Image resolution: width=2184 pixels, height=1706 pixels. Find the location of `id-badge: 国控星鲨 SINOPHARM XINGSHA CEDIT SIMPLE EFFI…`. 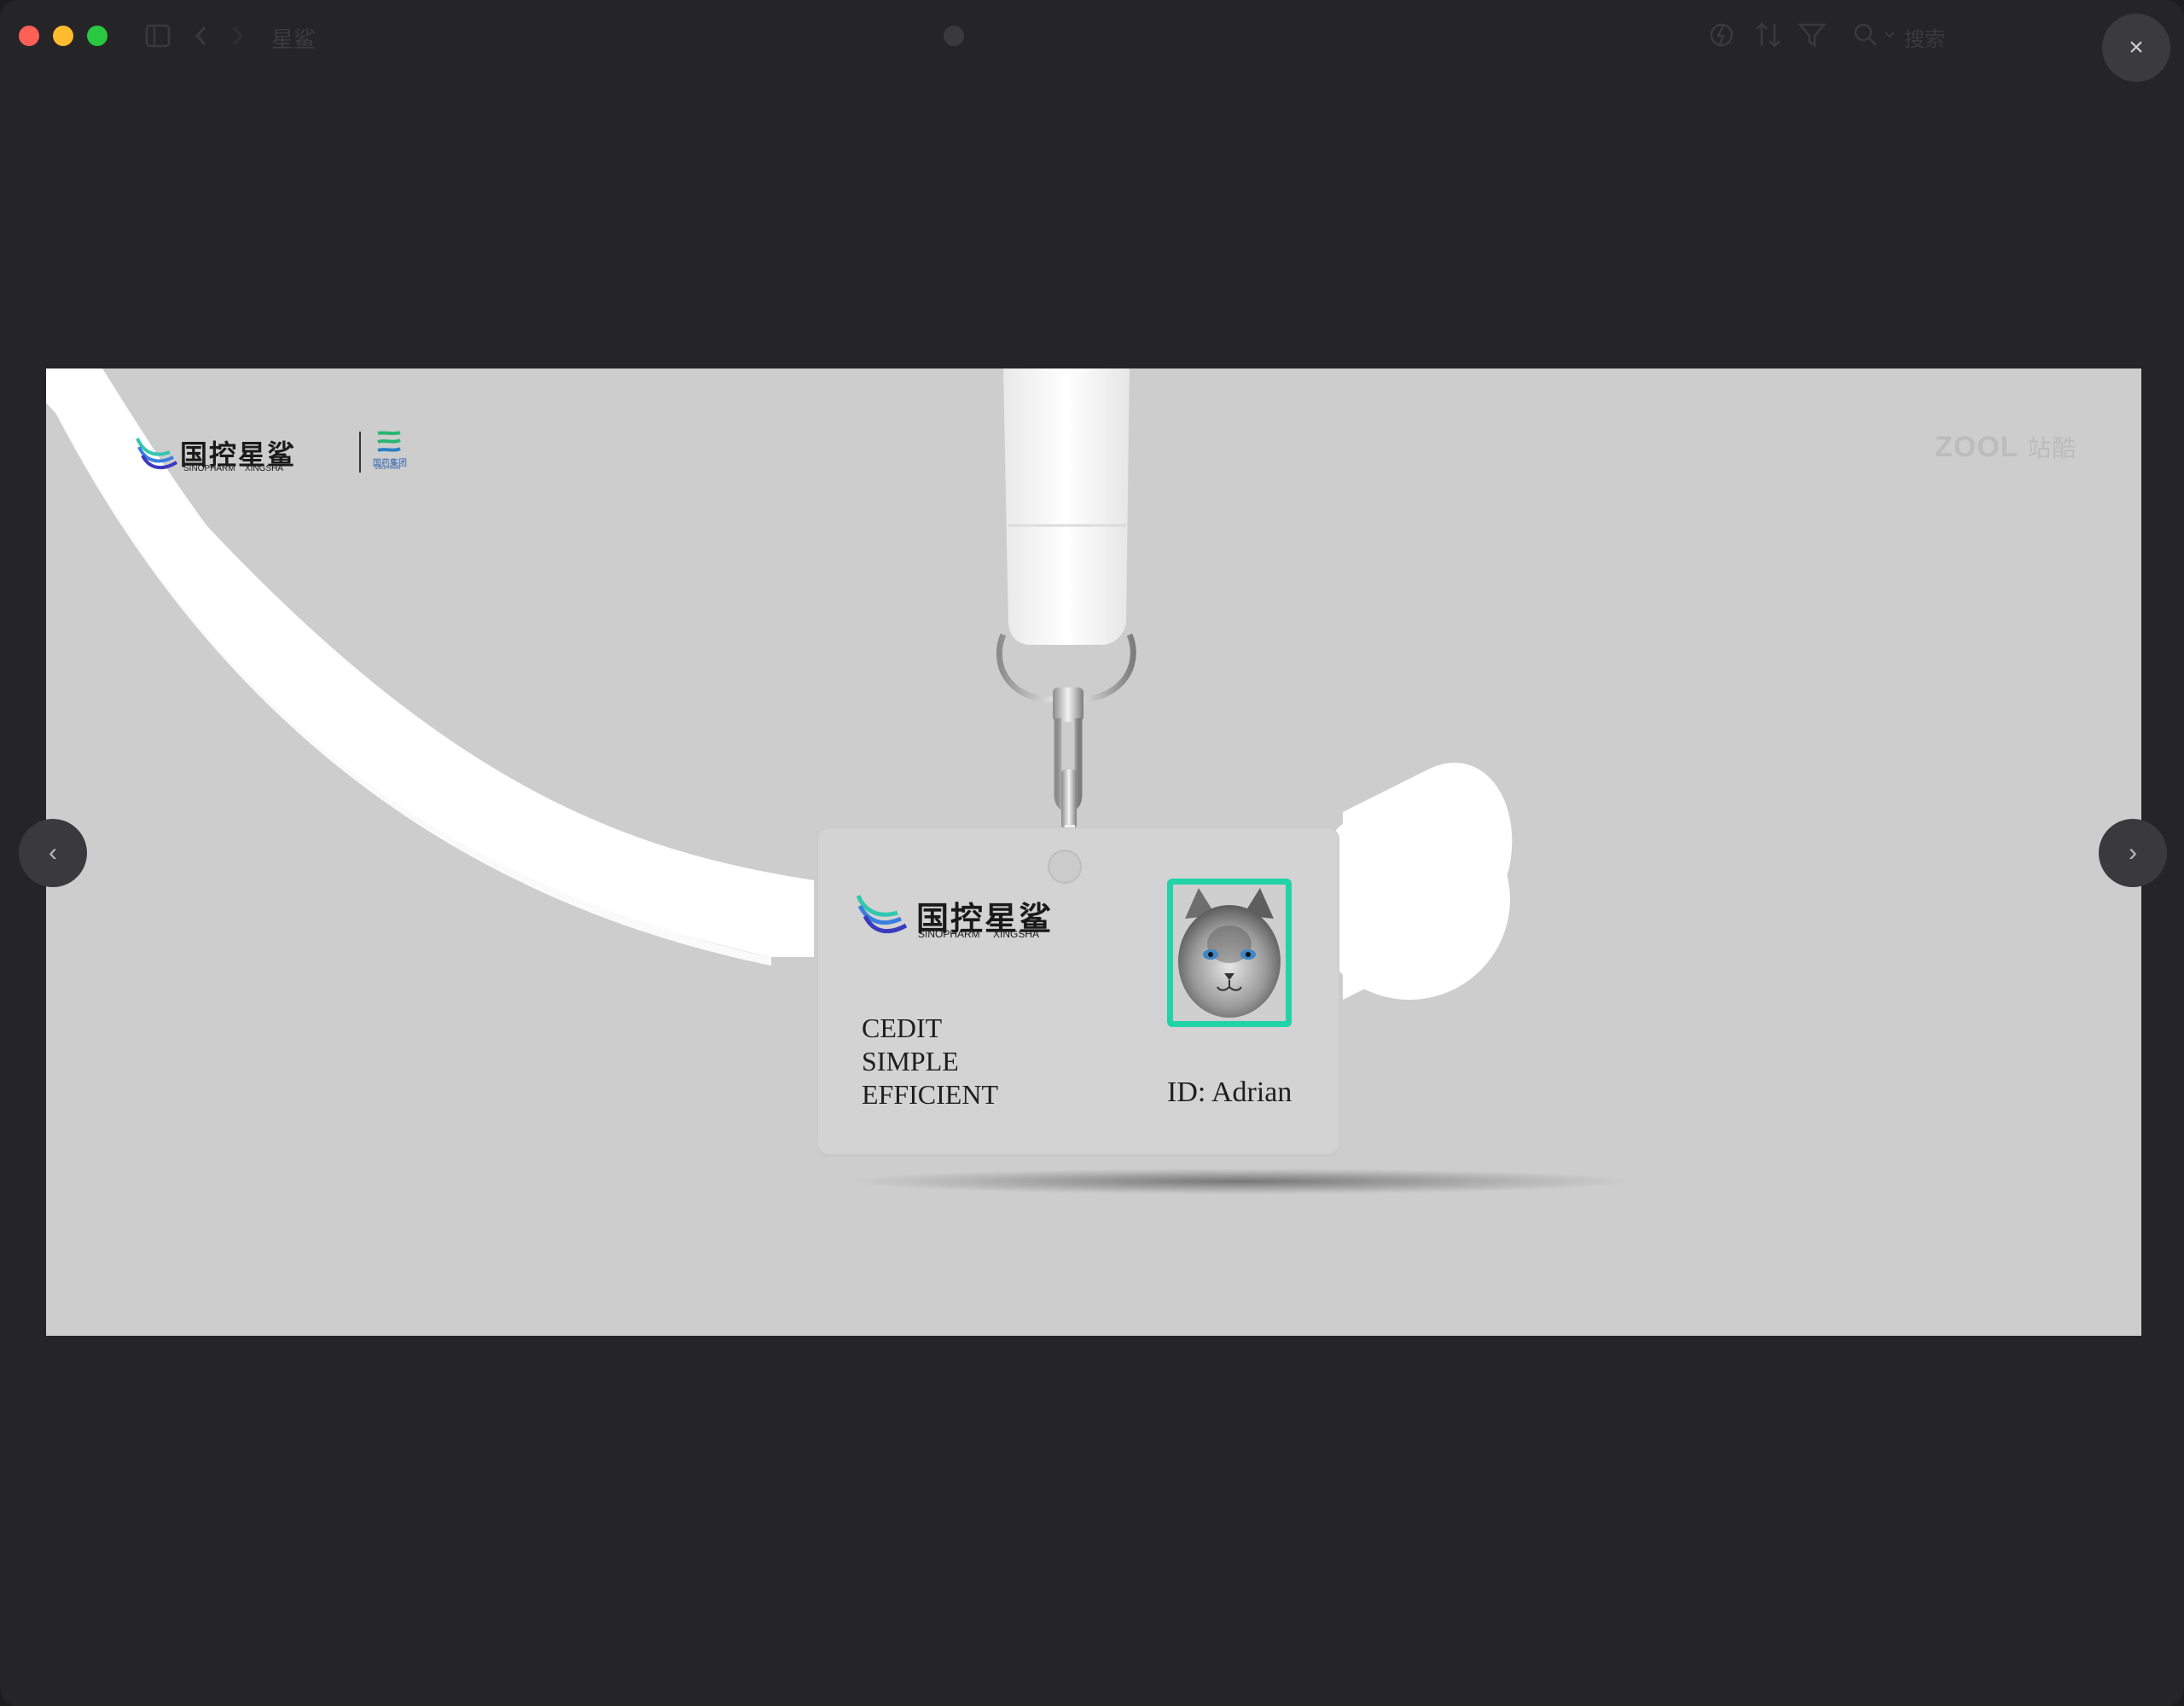

id-badge: 国控星鲨 SINOPHARM XINGSHA CEDIT SIMPLE EFFI… is located at coordinates (1078, 991).